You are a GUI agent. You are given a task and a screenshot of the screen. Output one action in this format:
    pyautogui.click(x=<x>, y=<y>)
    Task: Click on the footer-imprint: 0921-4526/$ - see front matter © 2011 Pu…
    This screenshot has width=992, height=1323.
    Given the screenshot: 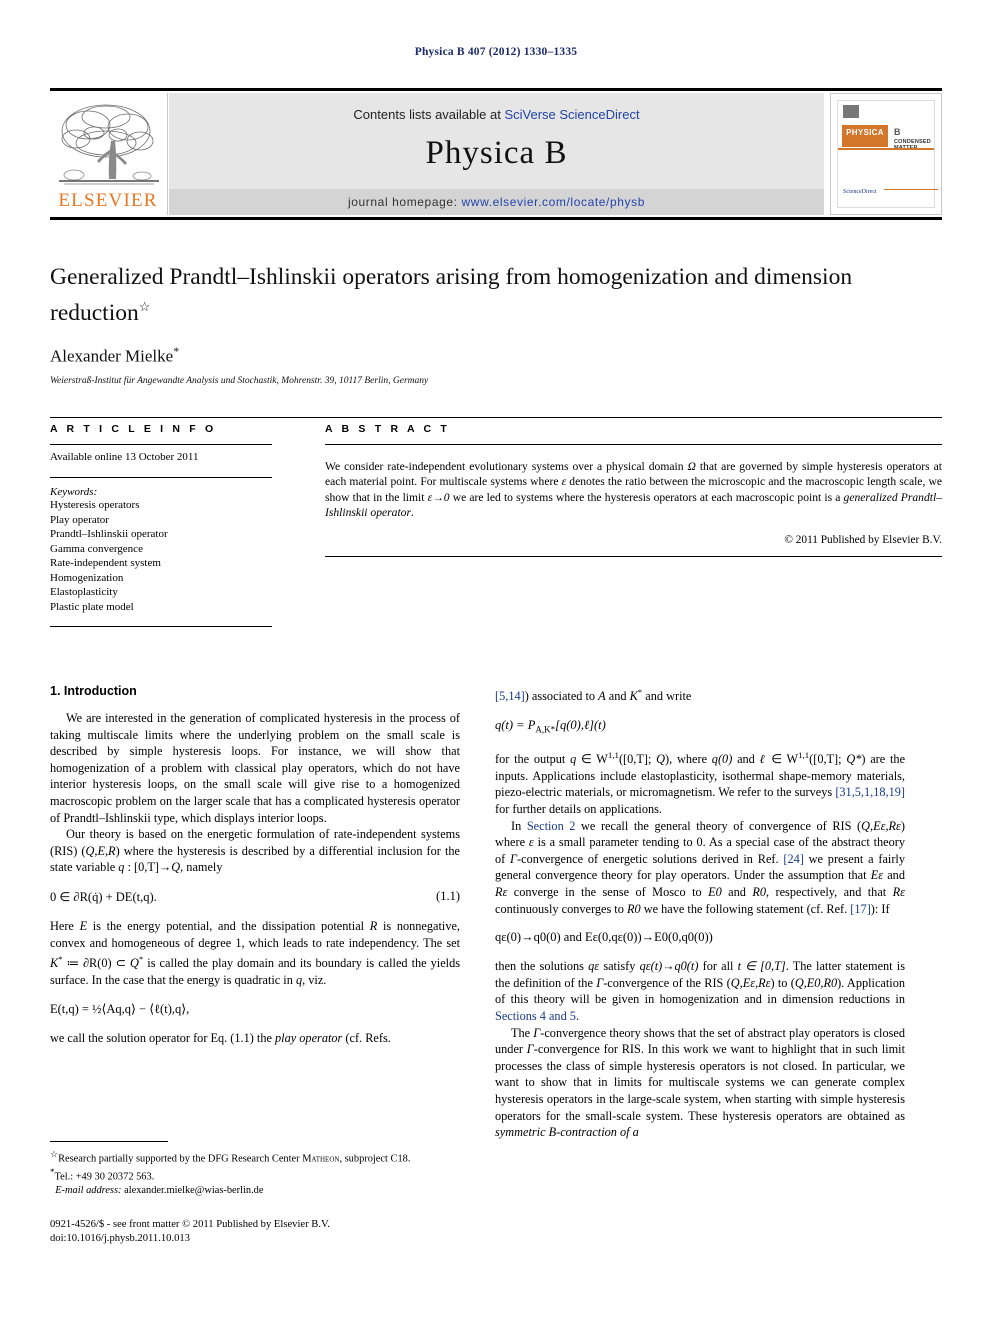 What is the action you would take?
    pyautogui.click(x=190, y=1232)
    